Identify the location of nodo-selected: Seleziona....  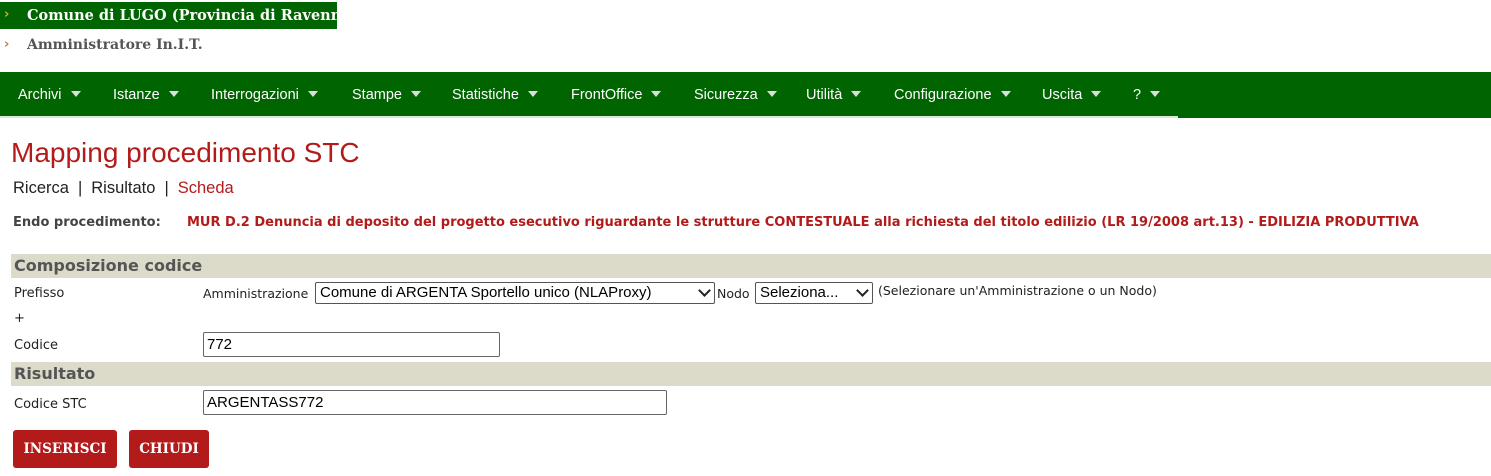
(799, 292).